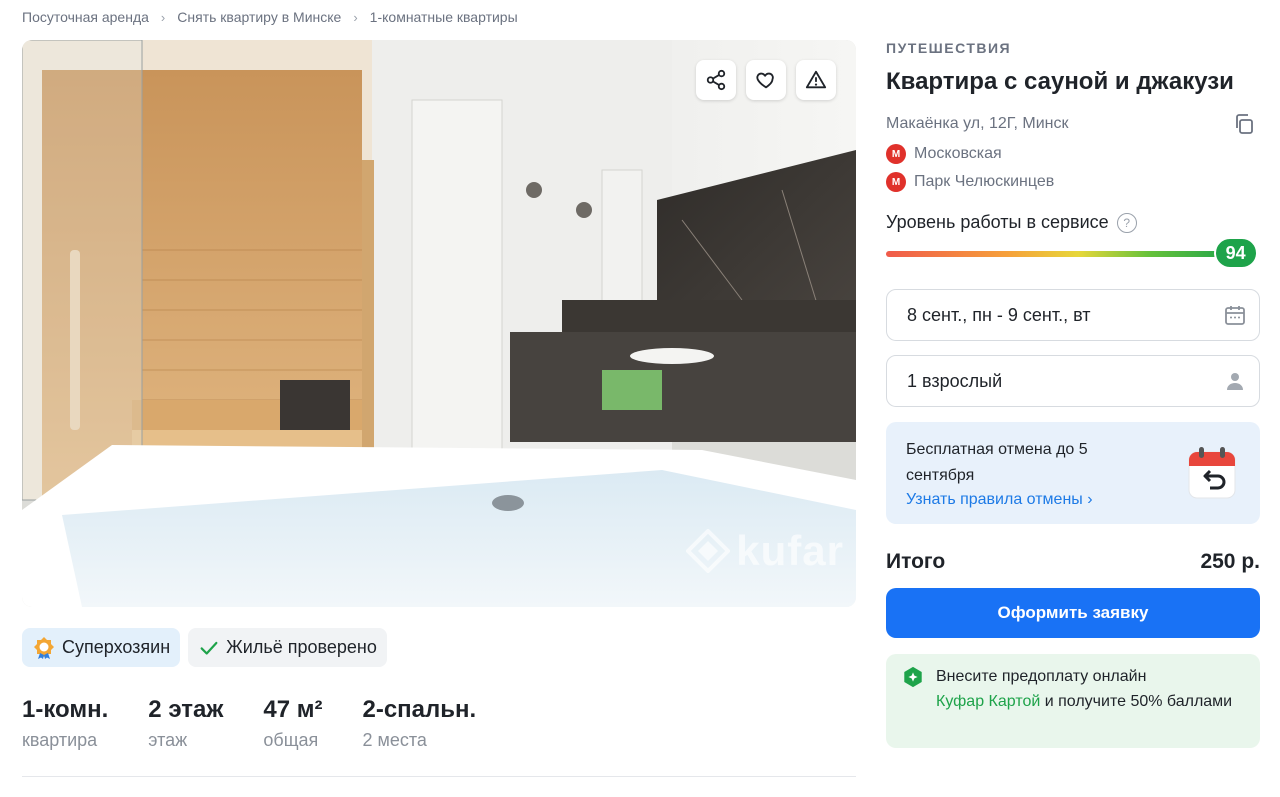  I want to click on breadcrumb-item-daily-rent: Посуточная аренда, so click(85, 17).